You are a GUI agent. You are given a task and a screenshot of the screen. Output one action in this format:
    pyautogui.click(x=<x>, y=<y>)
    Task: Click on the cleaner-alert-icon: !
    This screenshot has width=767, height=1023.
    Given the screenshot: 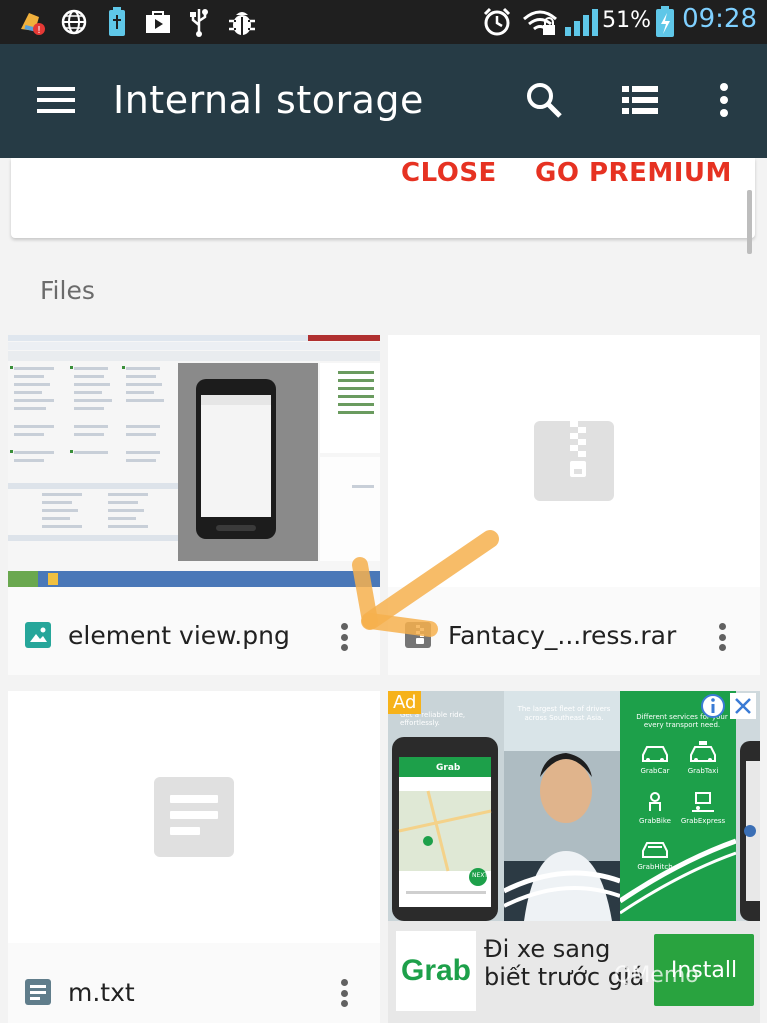 What is the action you would take?
    pyautogui.click(x=32, y=22)
    